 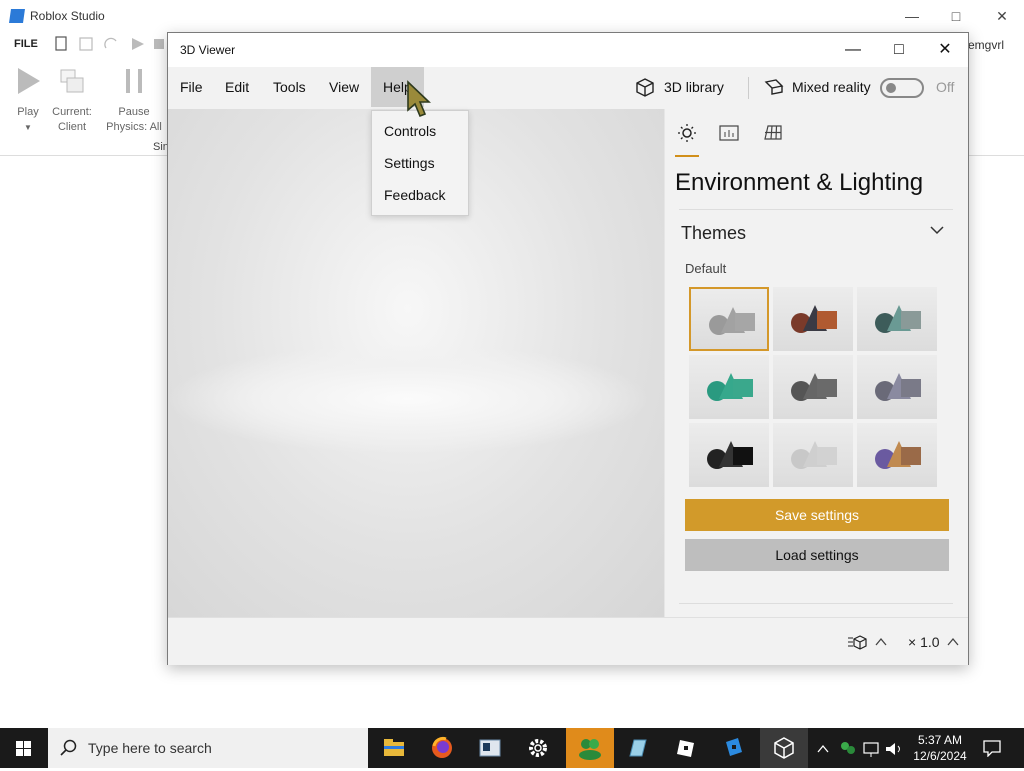 I want to click on stop-icon, so click(x=159, y=44).